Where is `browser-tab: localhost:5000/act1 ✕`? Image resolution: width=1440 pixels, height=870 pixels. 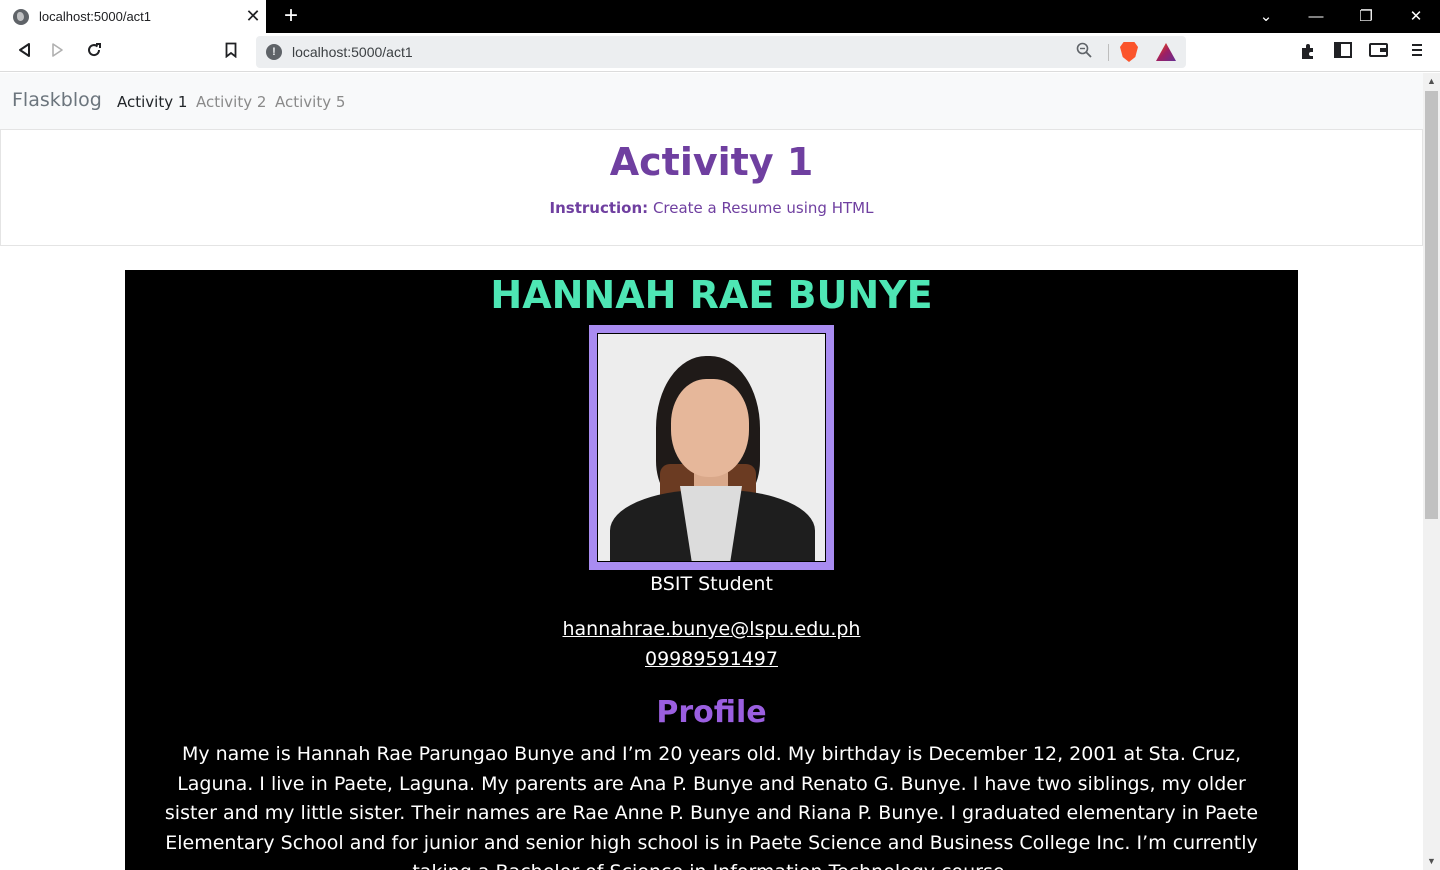
browser-tab: localhost:5000/act1 ✕ is located at coordinates (133, 16).